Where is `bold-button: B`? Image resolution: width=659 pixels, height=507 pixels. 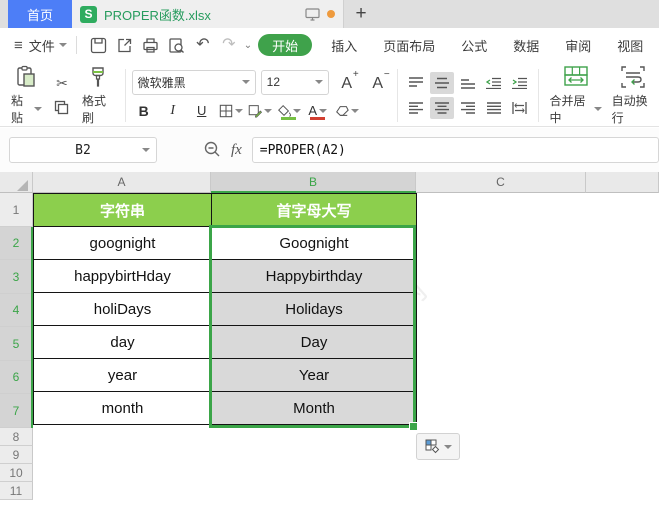
bold-button: B is located at coordinates (144, 111).